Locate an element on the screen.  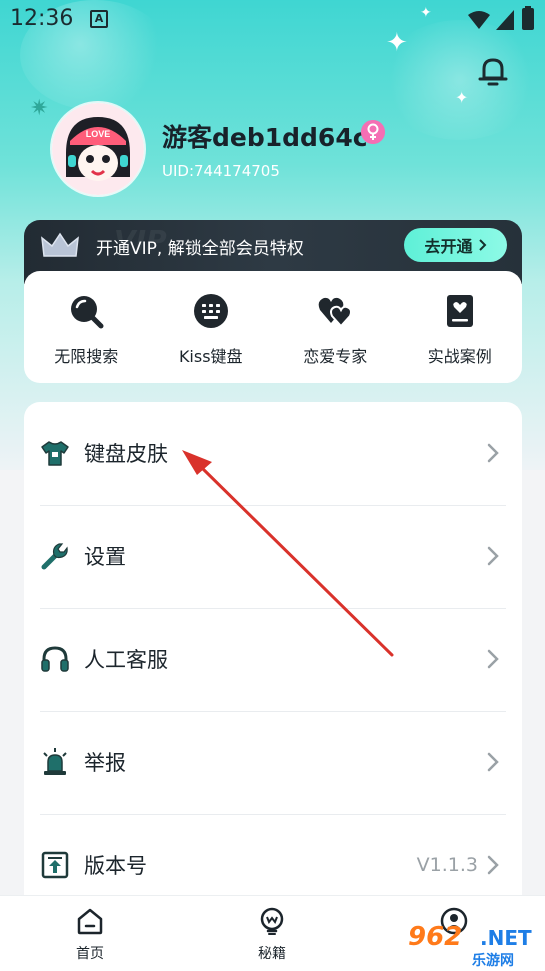
tab-home: 首页 is located at coordinates (90, 933).